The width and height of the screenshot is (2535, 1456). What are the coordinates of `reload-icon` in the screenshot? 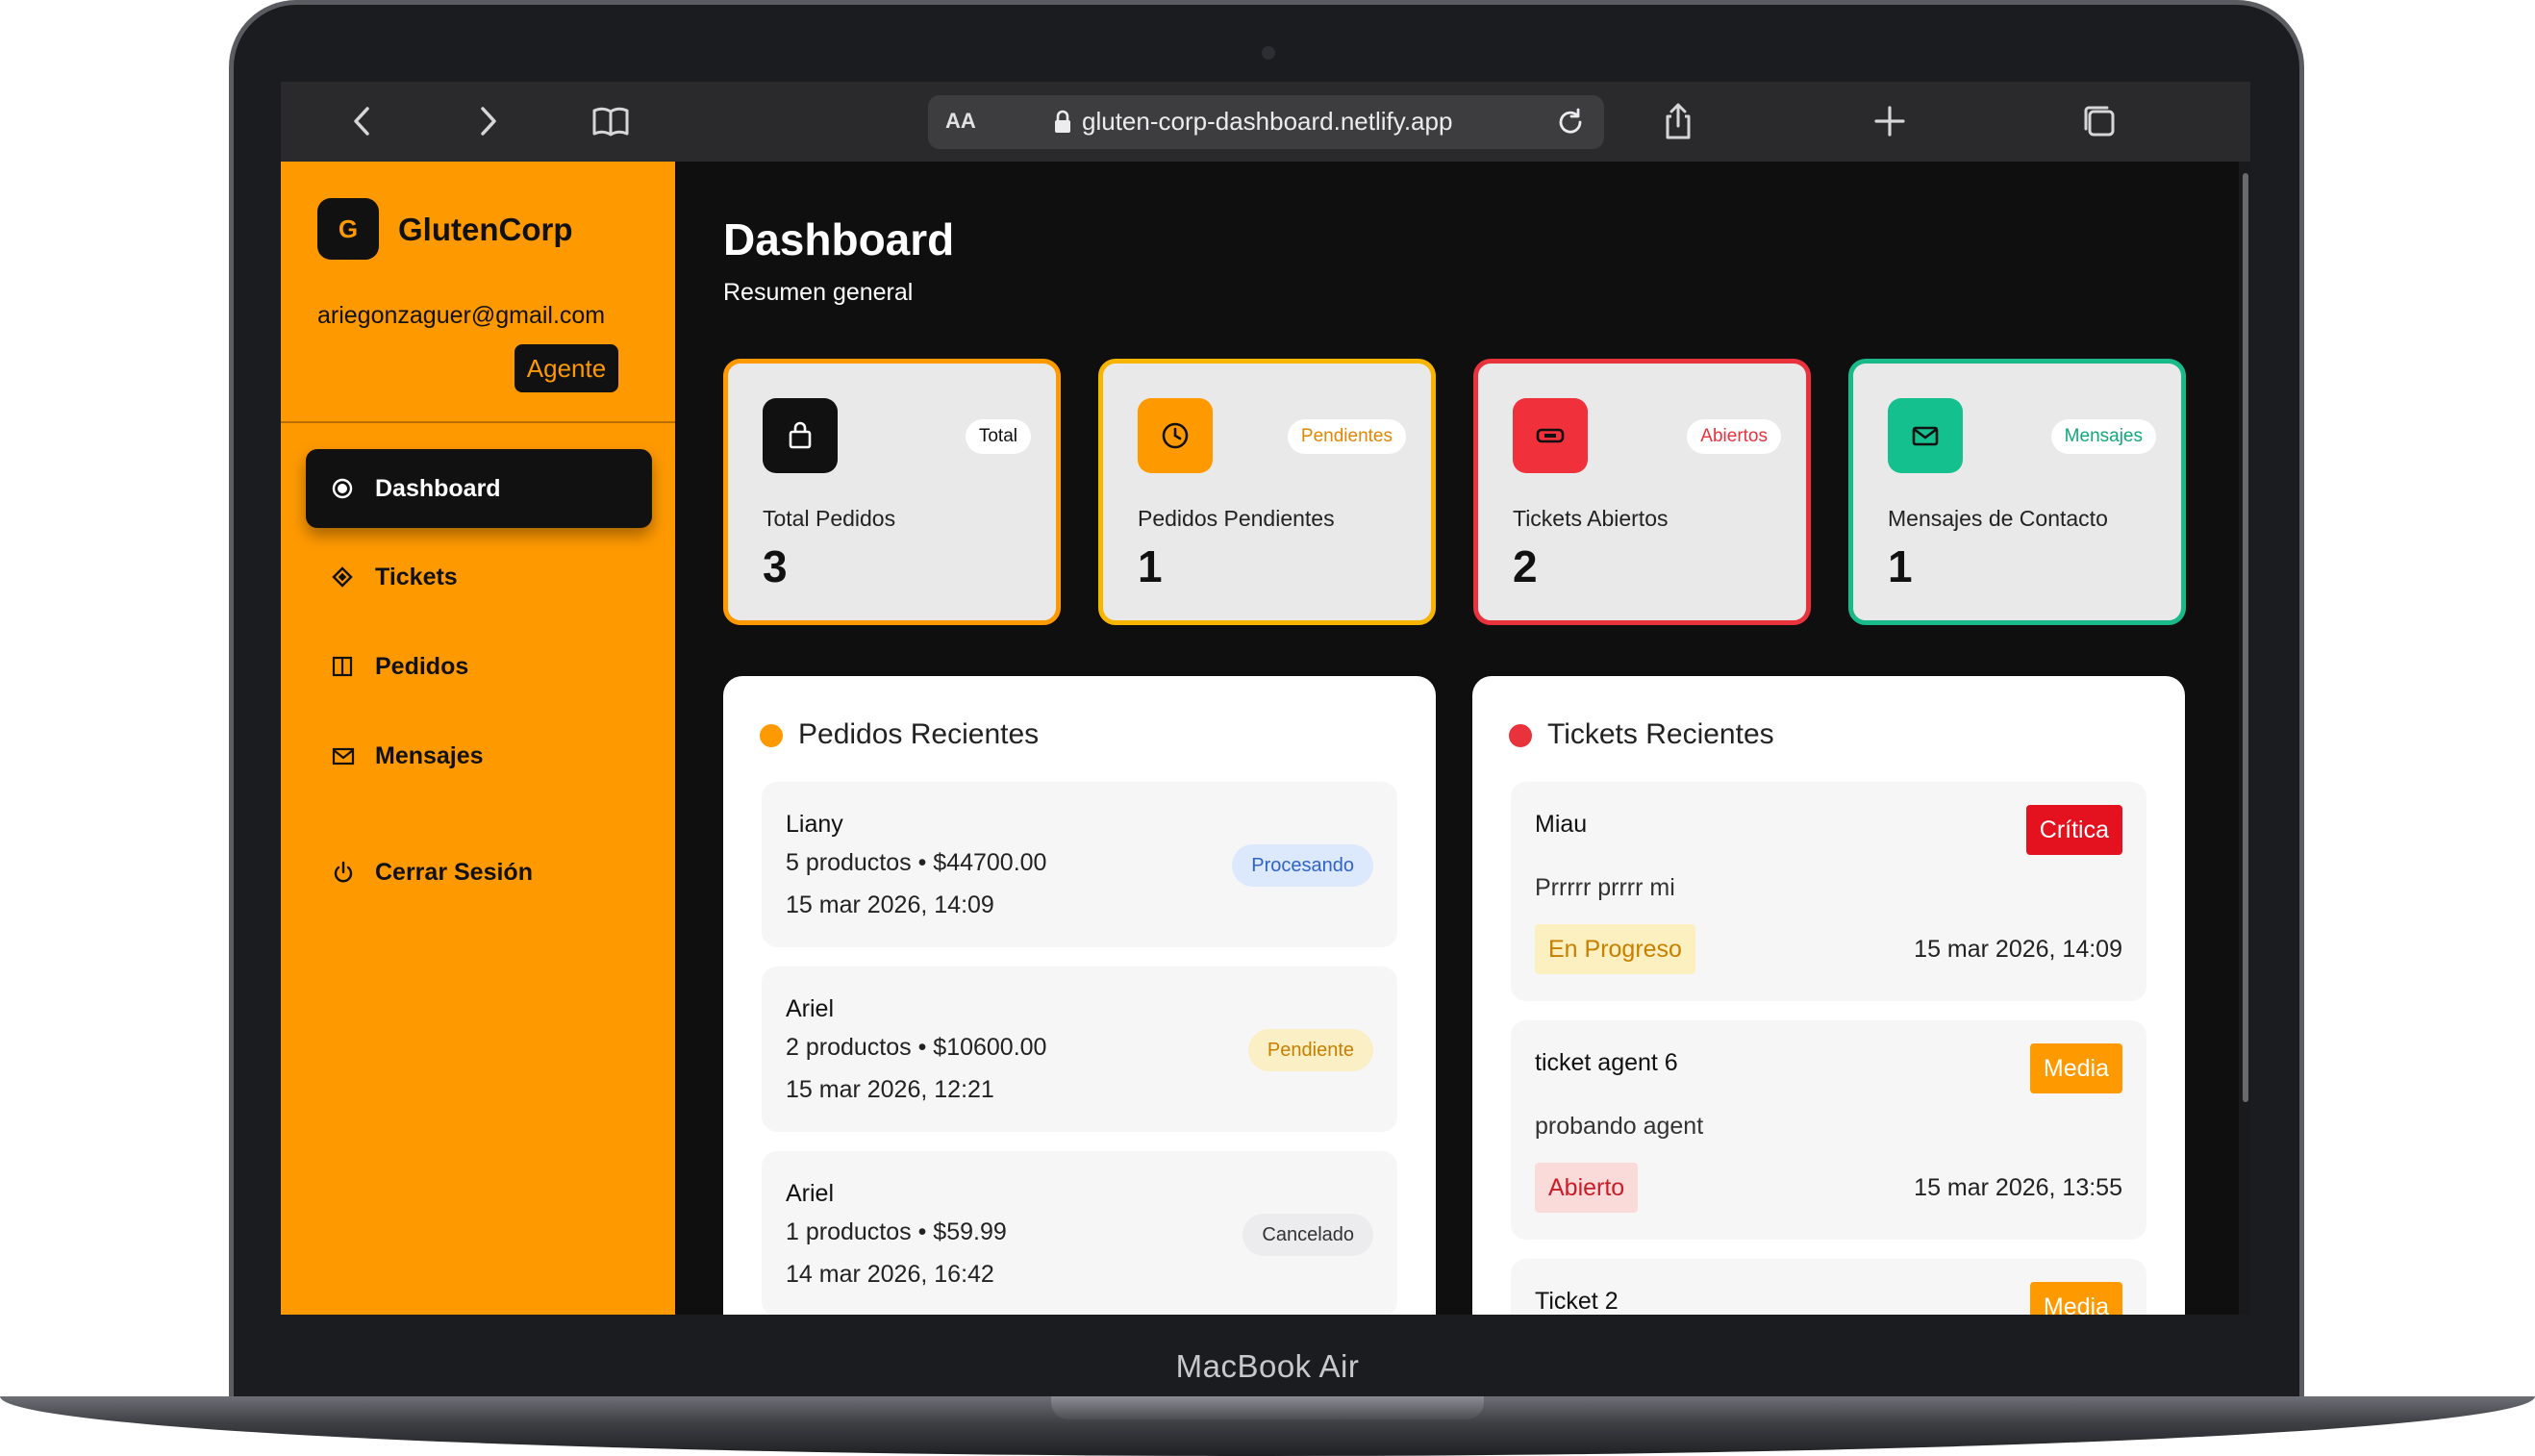 It's located at (1570, 122).